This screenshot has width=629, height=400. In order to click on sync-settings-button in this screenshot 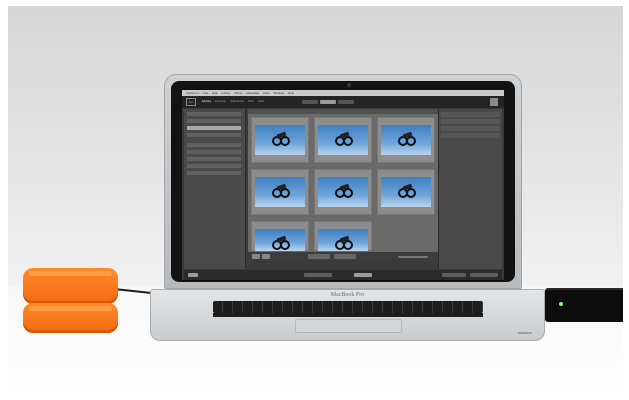, I will do `click(454, 275)`.